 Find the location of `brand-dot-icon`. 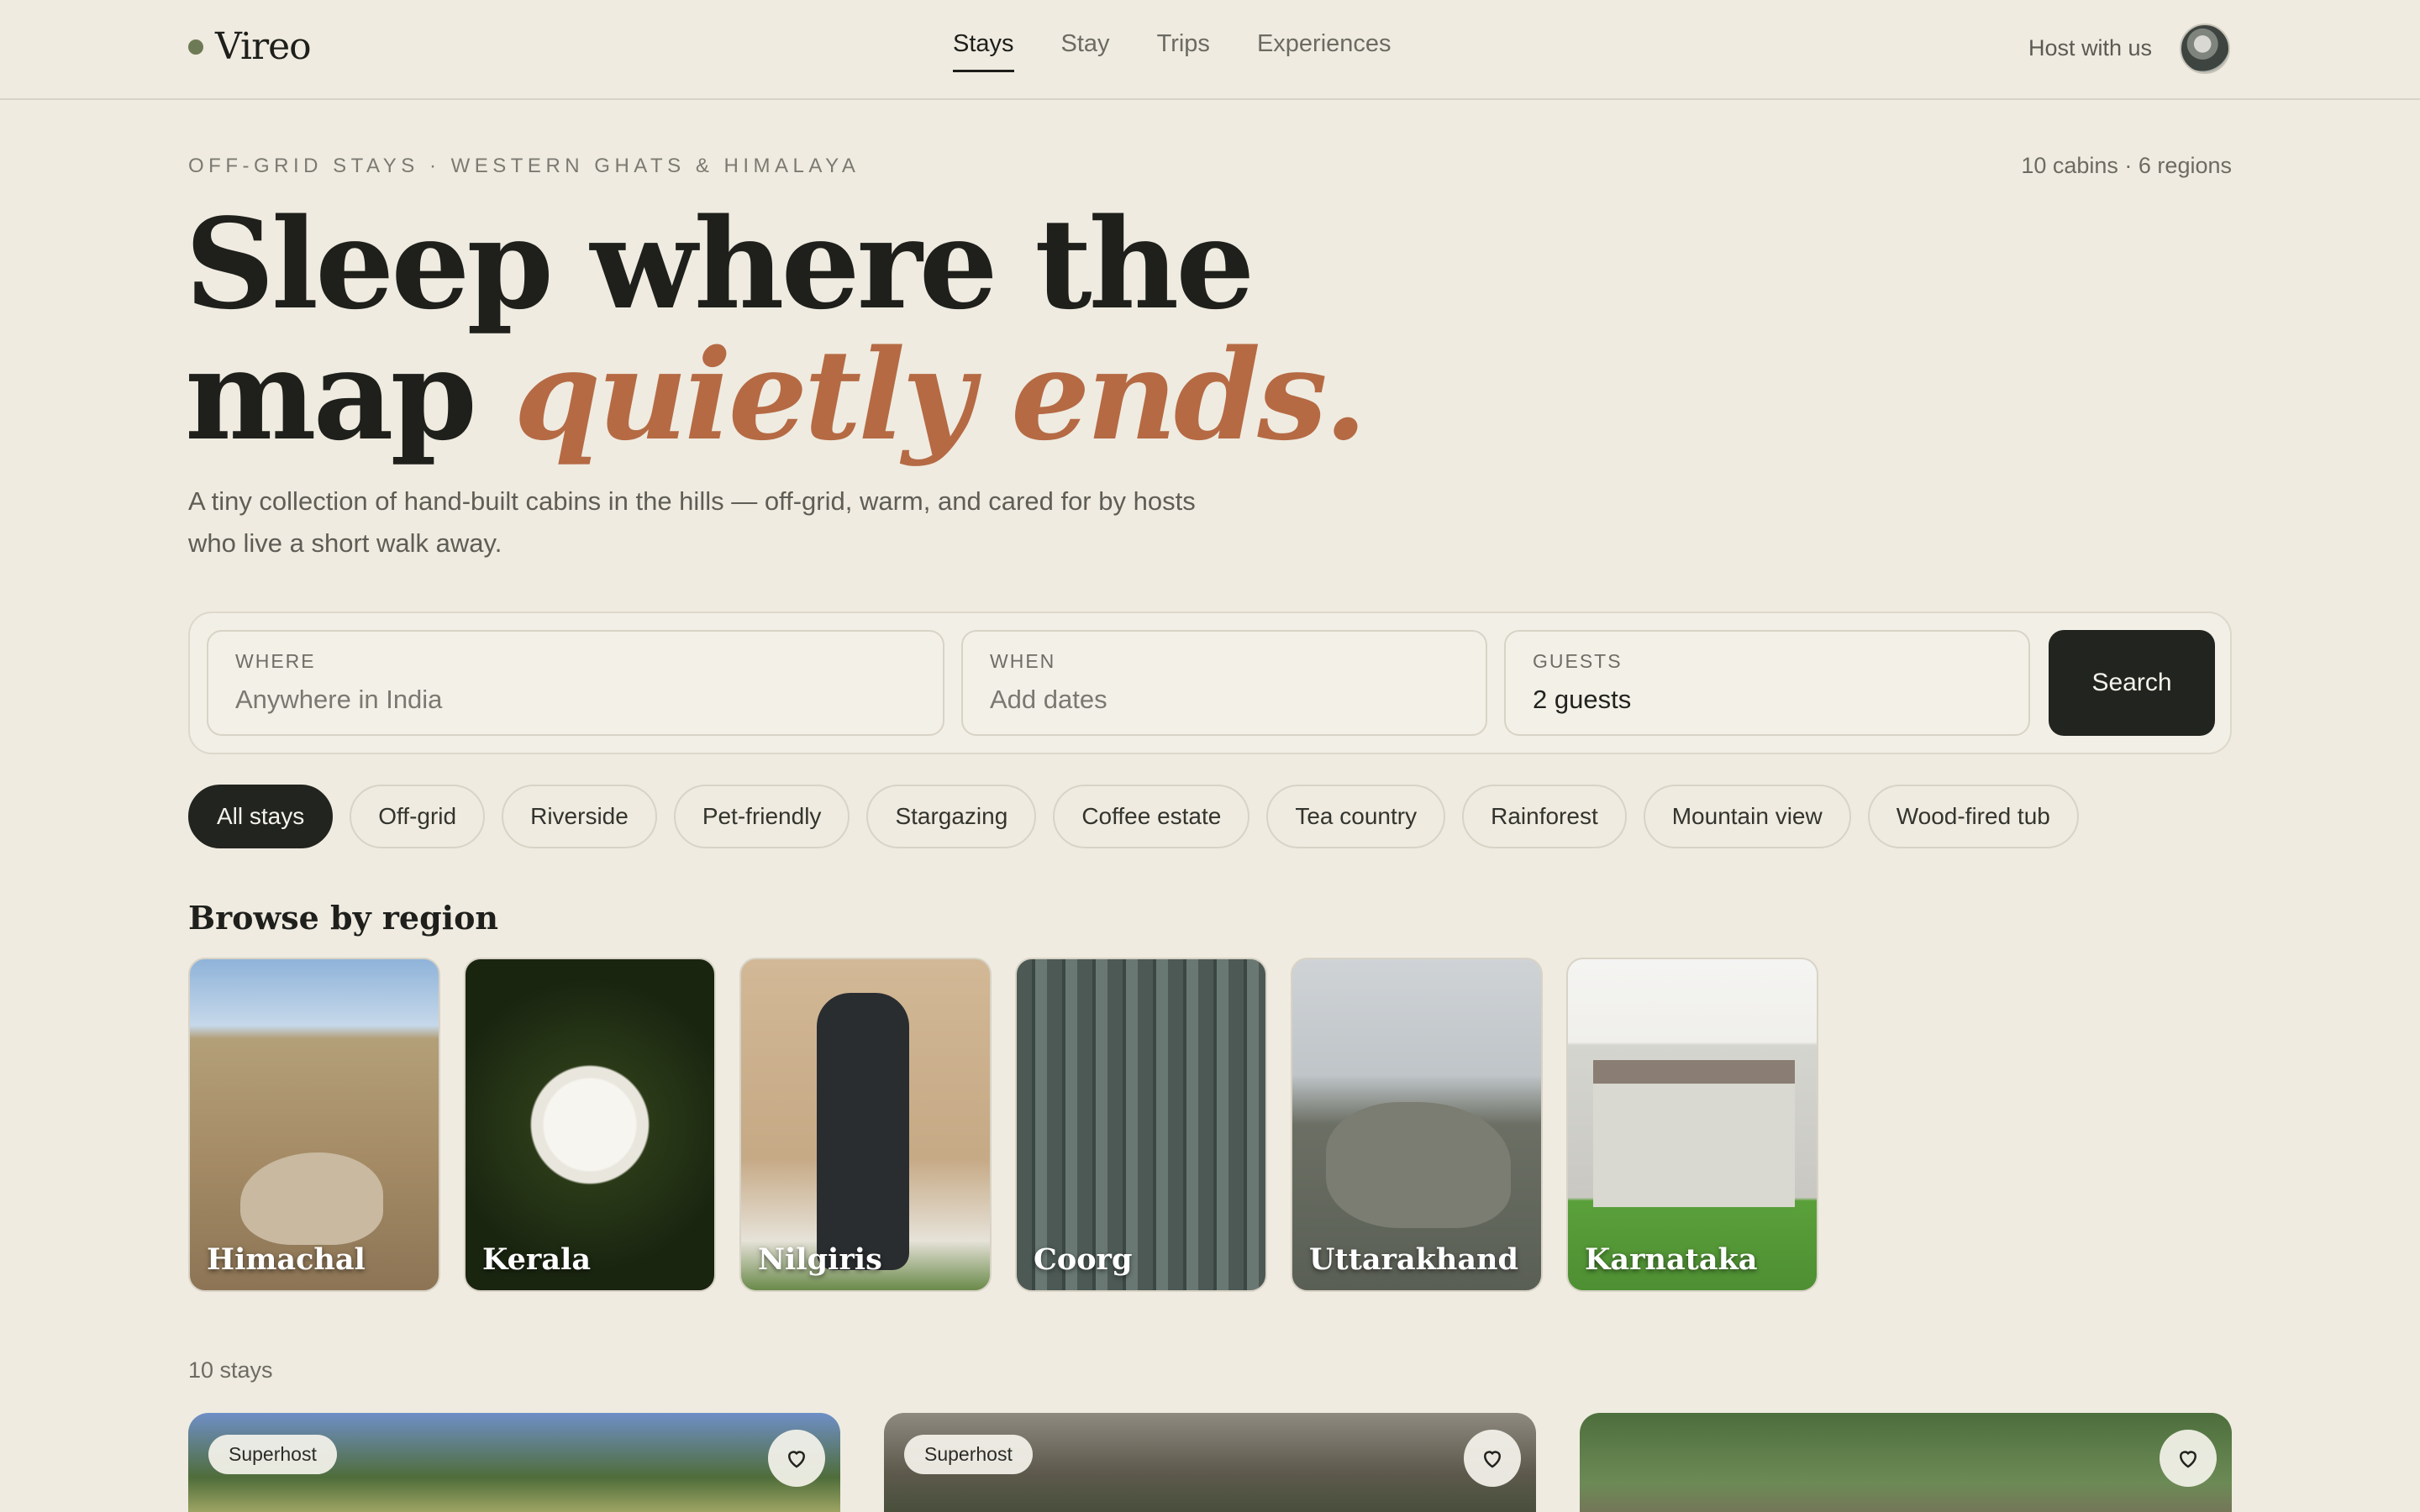

brand-dot-icon is located at coordinates (195, 47).